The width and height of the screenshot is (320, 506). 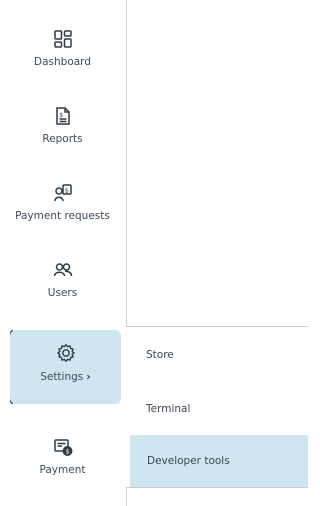 What do you see at coordinates (62, 39) in the screenshot?
I see `dashboard-icon` at bounding box center [62, 39].